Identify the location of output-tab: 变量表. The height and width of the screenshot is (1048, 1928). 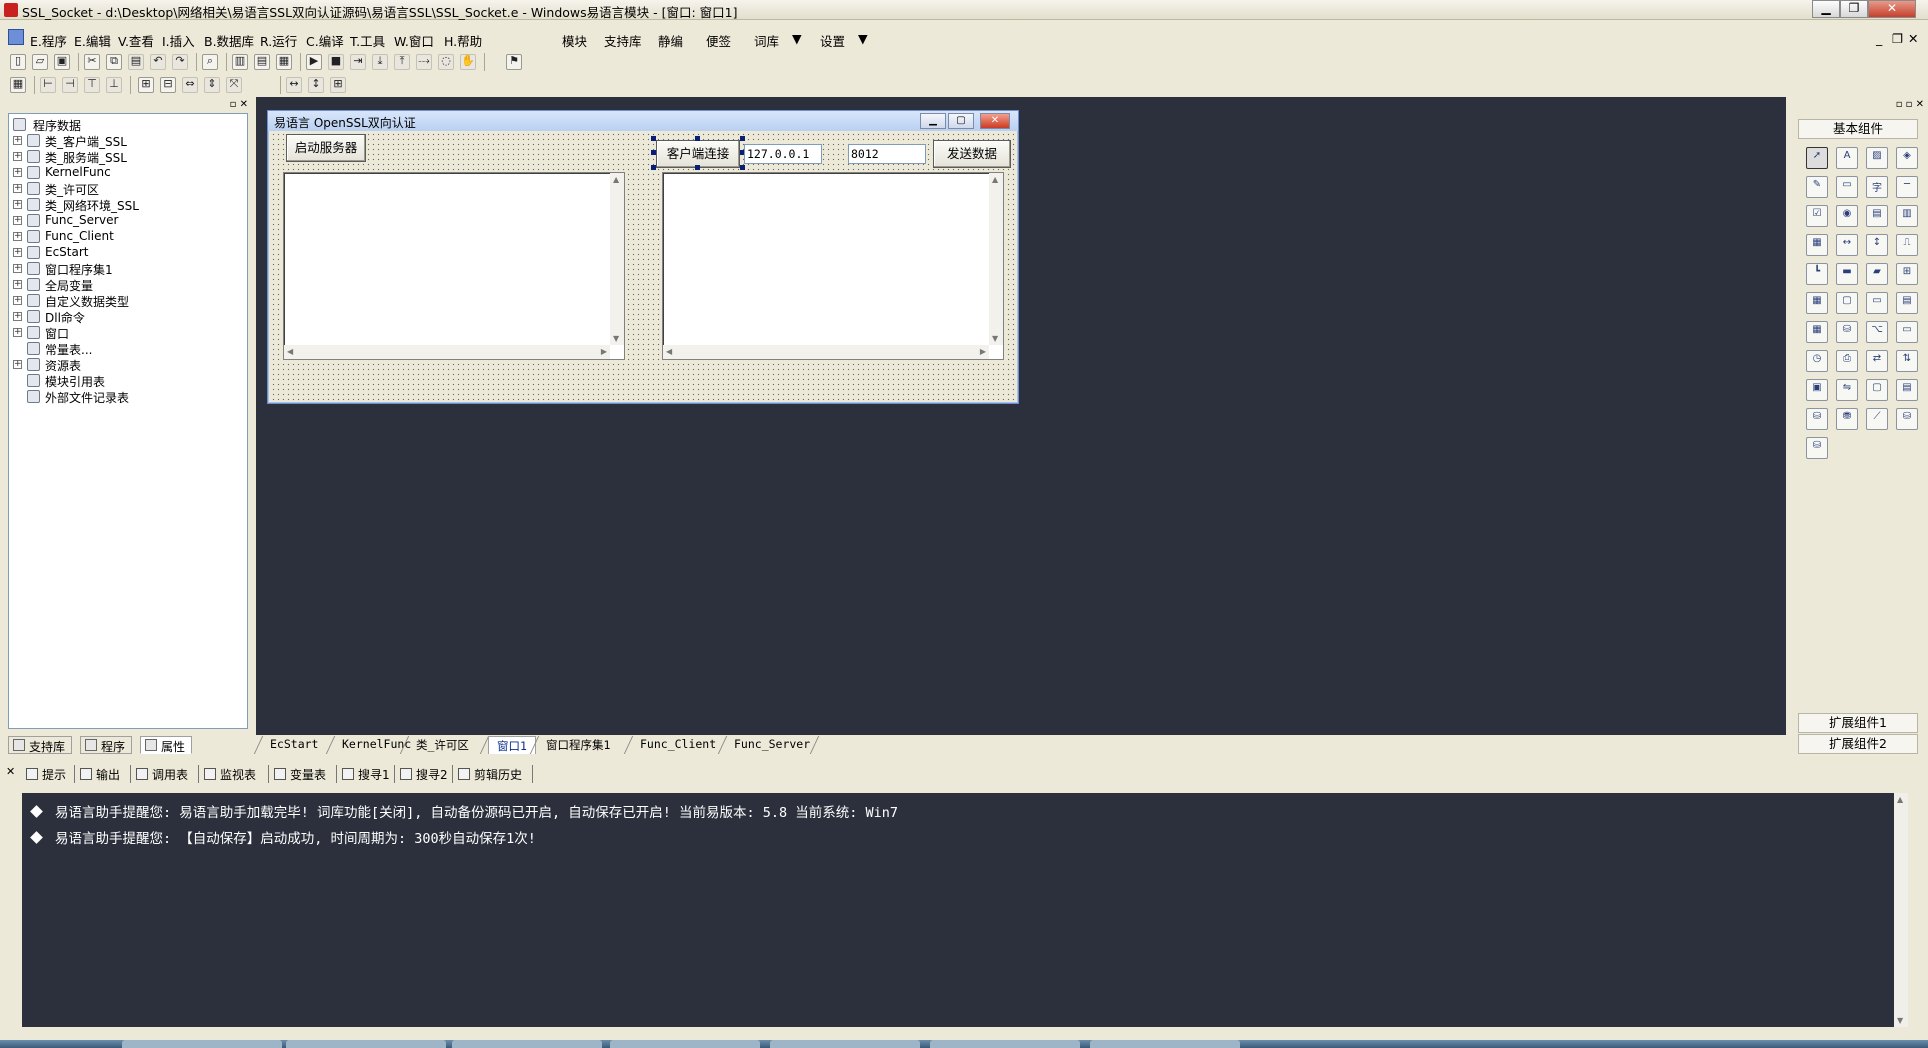
(301, 774).